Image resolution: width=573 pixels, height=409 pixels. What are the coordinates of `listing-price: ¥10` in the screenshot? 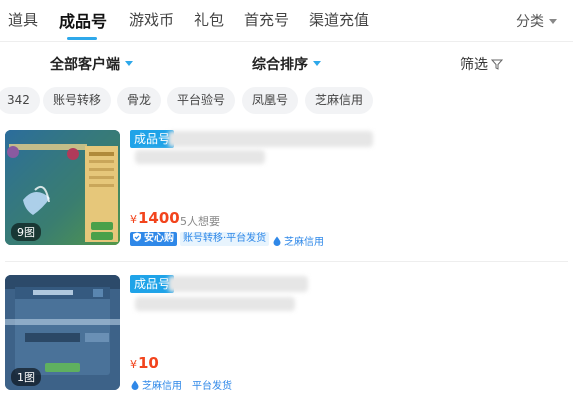 It's located at (144, 362).